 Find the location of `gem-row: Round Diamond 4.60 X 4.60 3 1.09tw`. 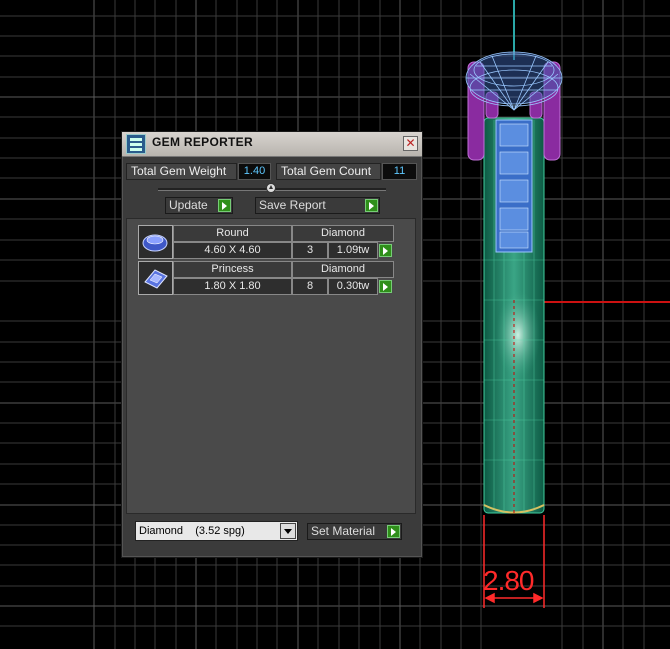

gem-row: Round Diamond 4.60 X 4.60 3 1.09tw is located at coordinates (264, 242).